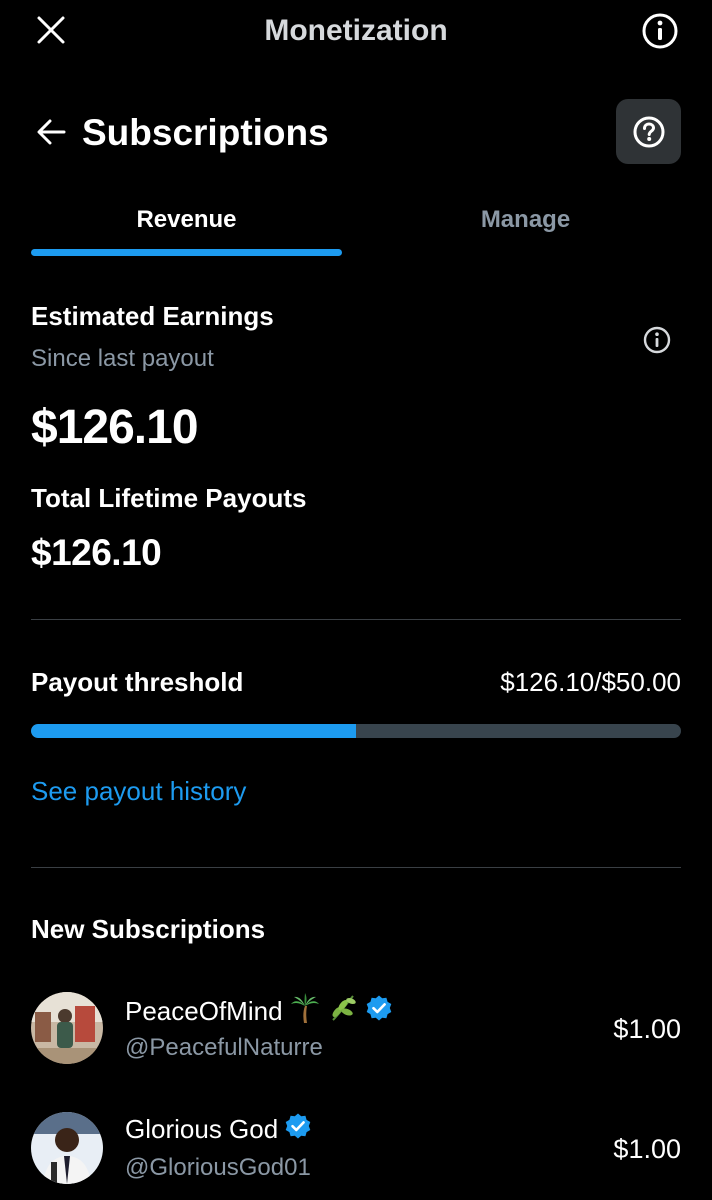  I want to click on since-last-payout-label: Since last payout, so click(122, 358).